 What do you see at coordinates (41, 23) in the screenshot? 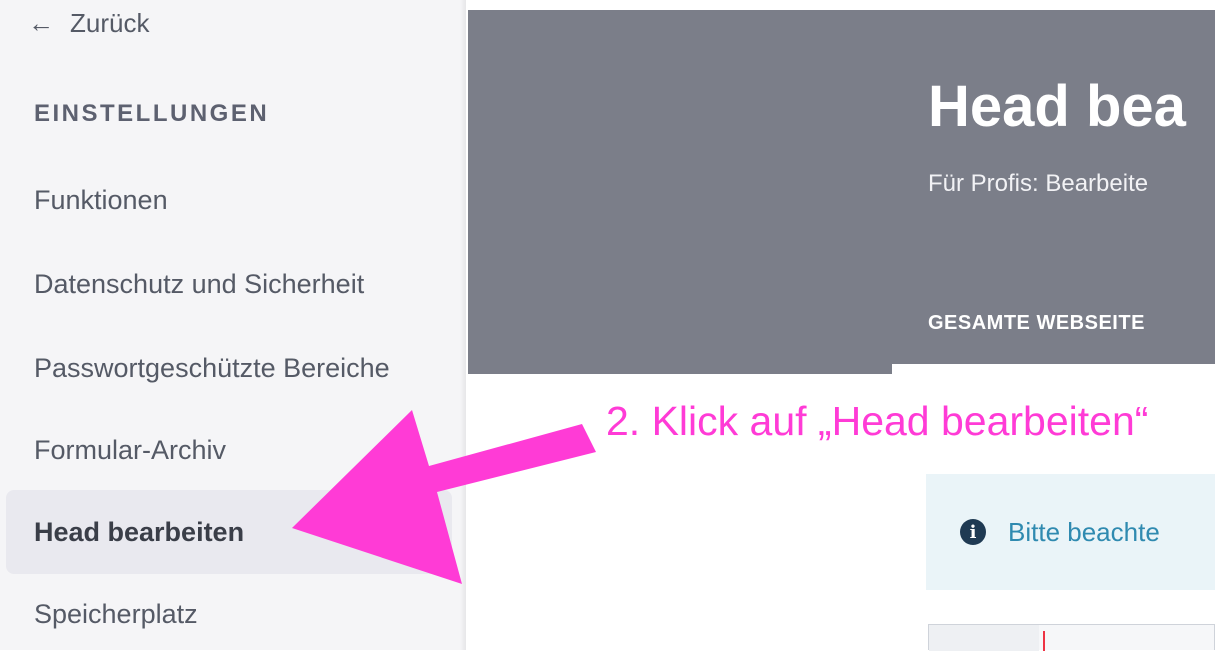
I see `arrow-left-icon: ←` at bounding box center [41, 23].